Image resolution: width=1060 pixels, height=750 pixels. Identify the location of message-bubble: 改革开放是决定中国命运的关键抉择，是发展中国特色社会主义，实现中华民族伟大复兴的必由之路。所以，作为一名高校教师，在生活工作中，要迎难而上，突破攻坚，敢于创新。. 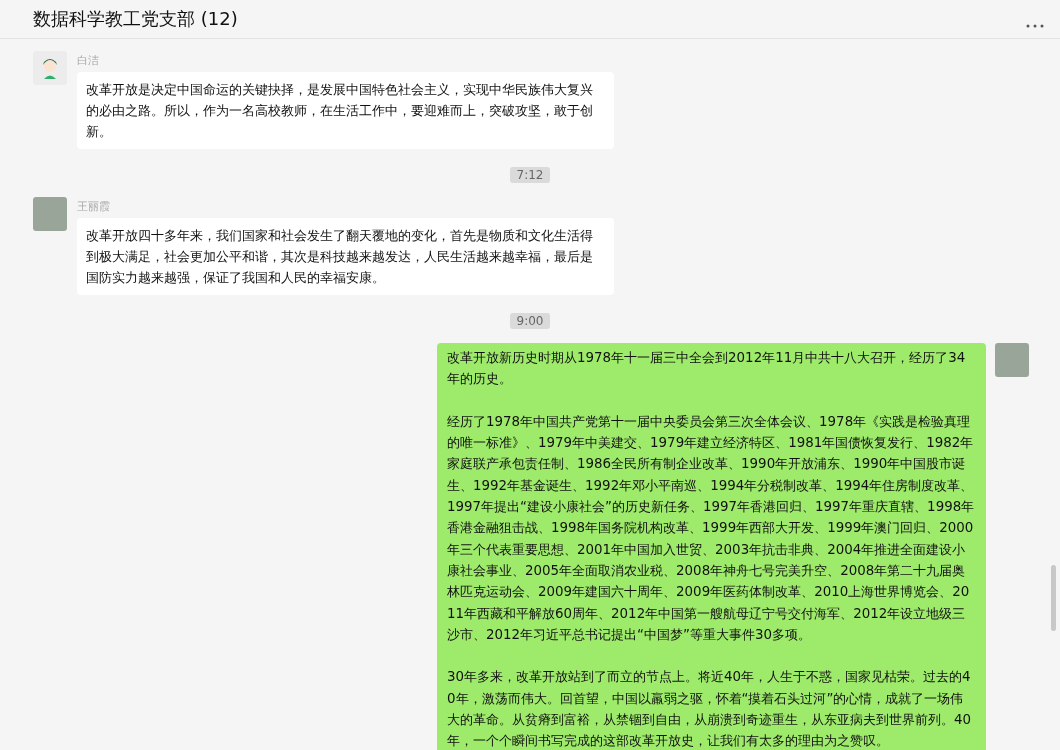
(345, 110).